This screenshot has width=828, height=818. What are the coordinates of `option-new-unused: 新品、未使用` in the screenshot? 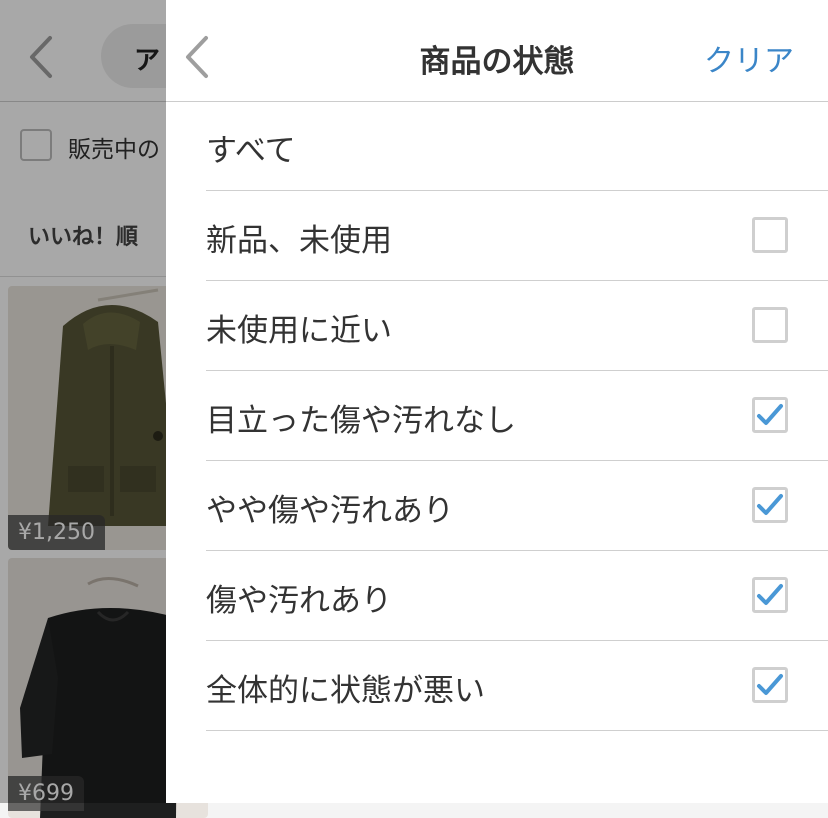 It's located at (517, 236).